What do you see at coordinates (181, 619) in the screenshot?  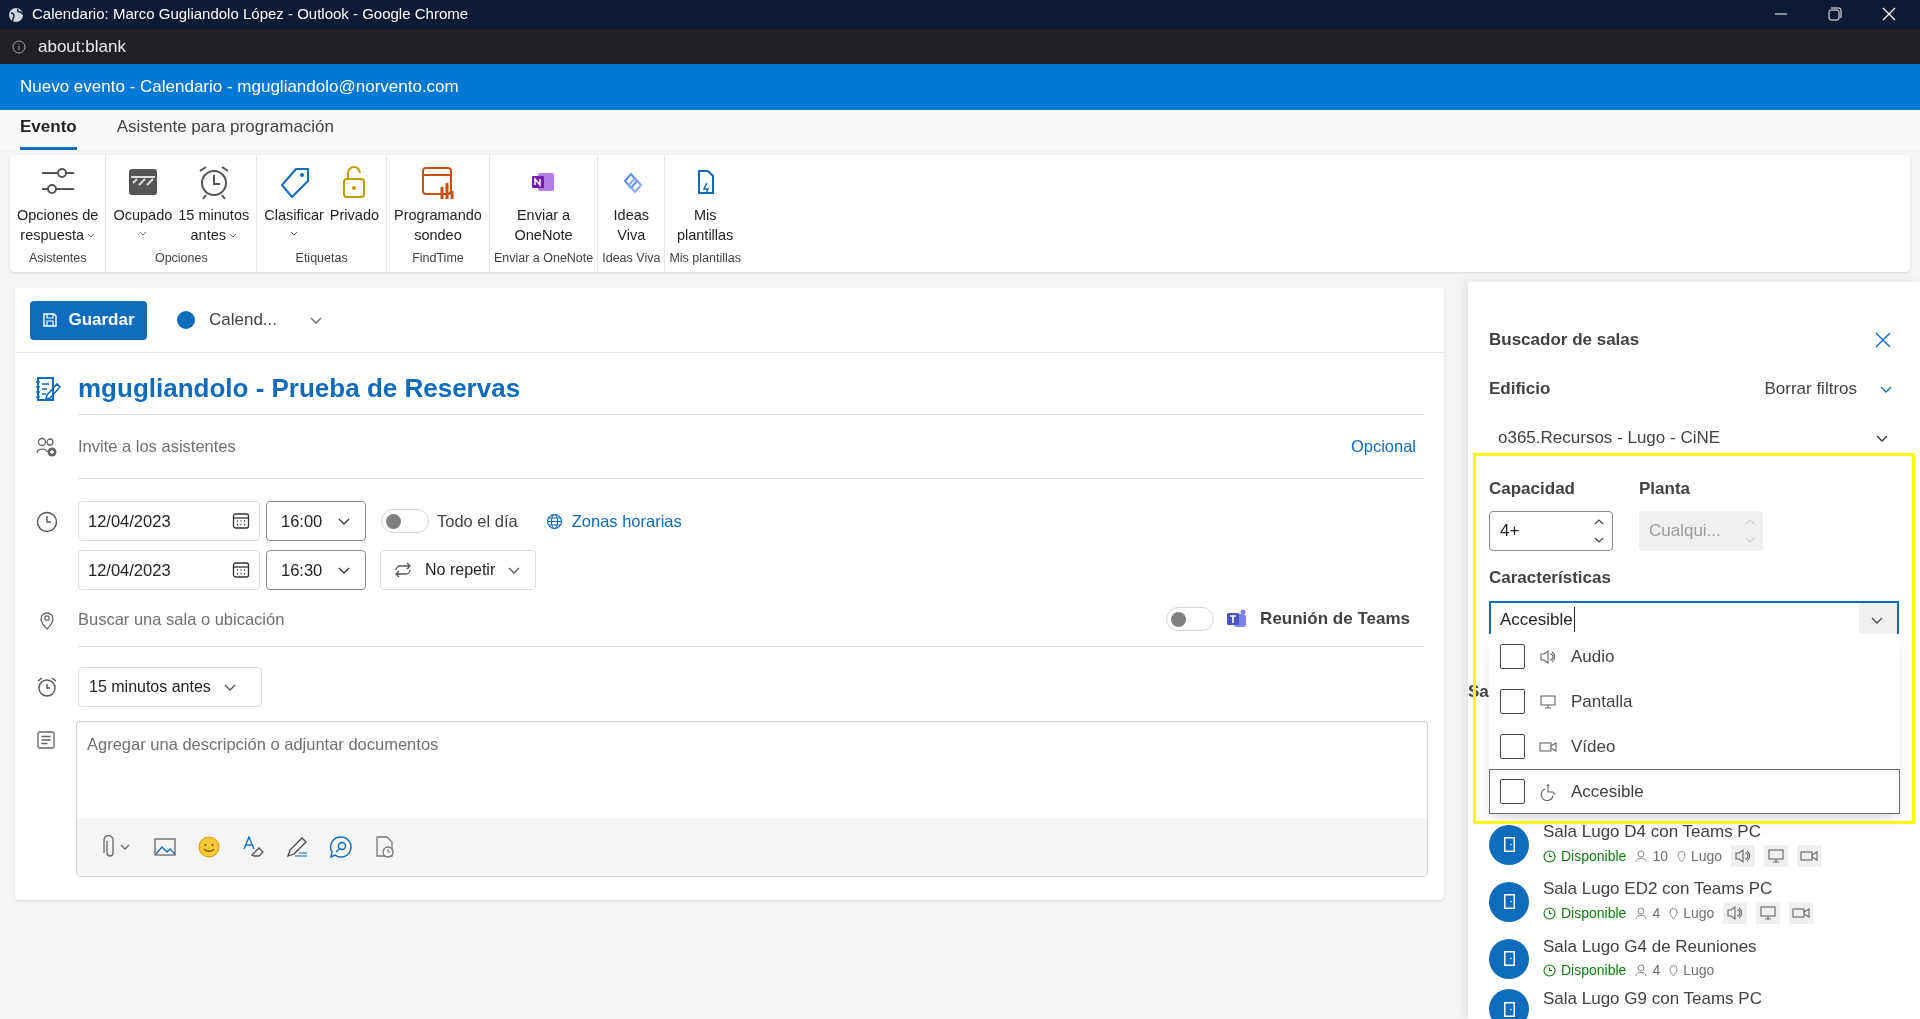 I see `location-input: Buscar una sala o ubicación` at bounding box center [181, 619].